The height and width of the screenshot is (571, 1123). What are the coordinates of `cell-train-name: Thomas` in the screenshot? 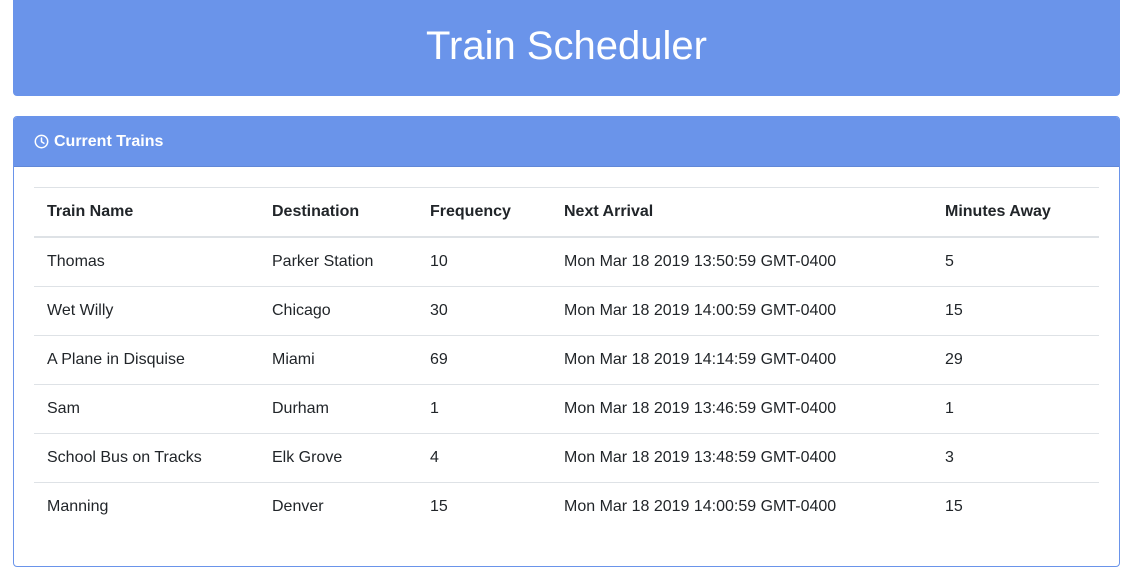 It's located at (146, 262).